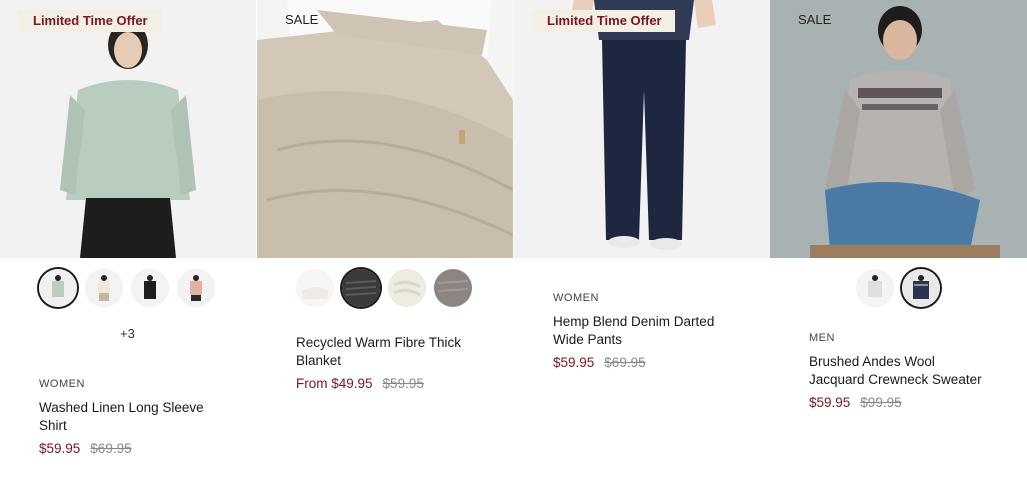 The height and width of the screenshot is (502, 1027). I want to click on product-name-line-2: Jacquard Crewneck Sweater, so click(909, 380).